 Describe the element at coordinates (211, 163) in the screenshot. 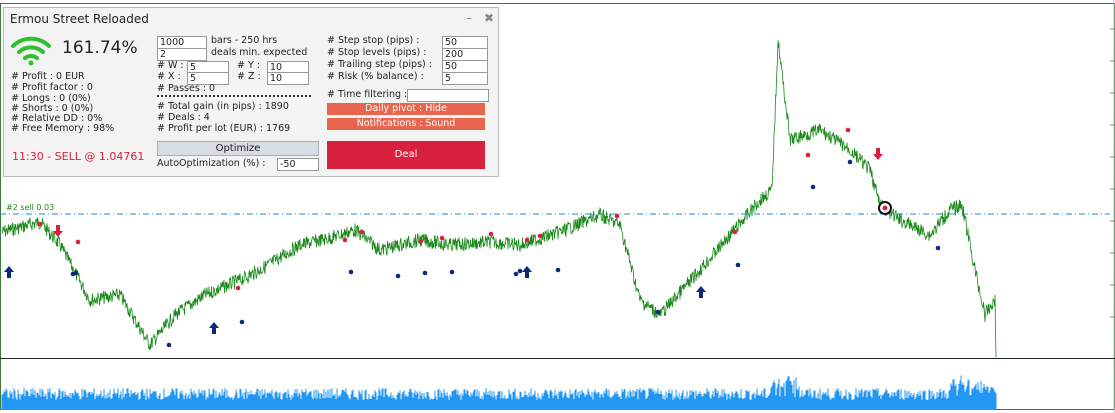

I see `autoopt-label: AutoOptimization (%) :` at that location.